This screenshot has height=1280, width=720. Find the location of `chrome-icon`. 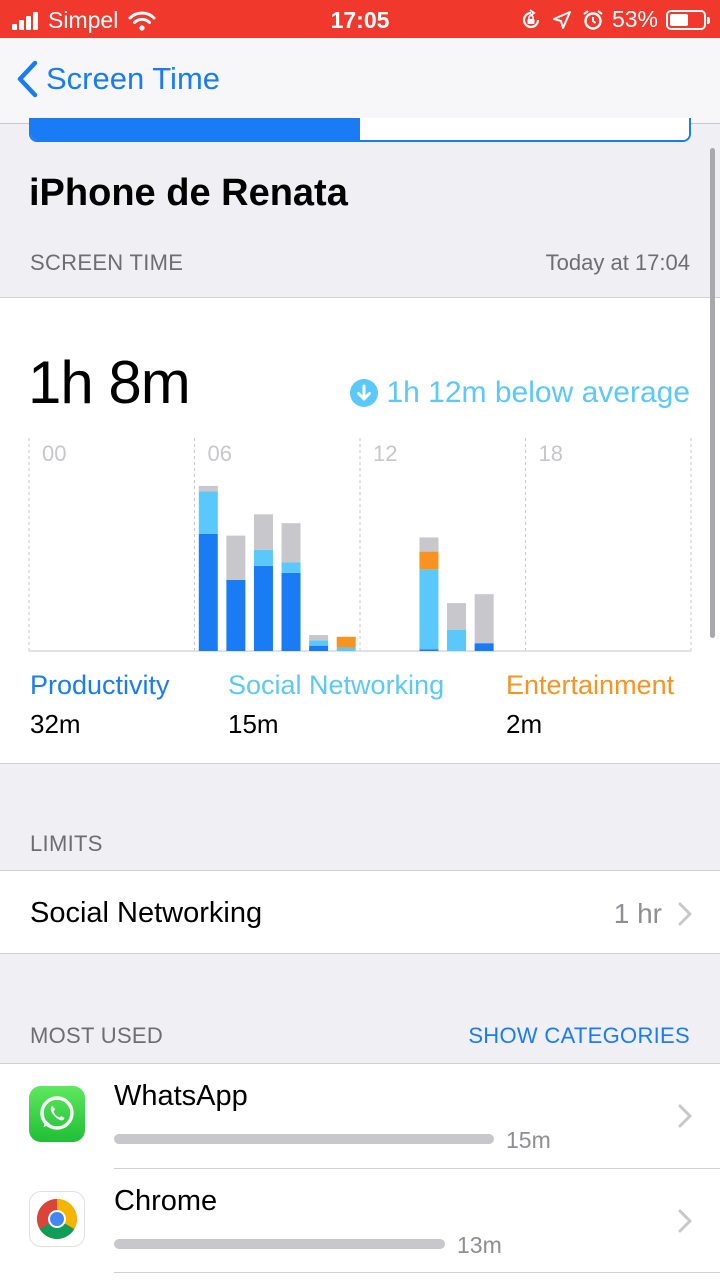

chrome-icon is located at coordinates (57, 1219).